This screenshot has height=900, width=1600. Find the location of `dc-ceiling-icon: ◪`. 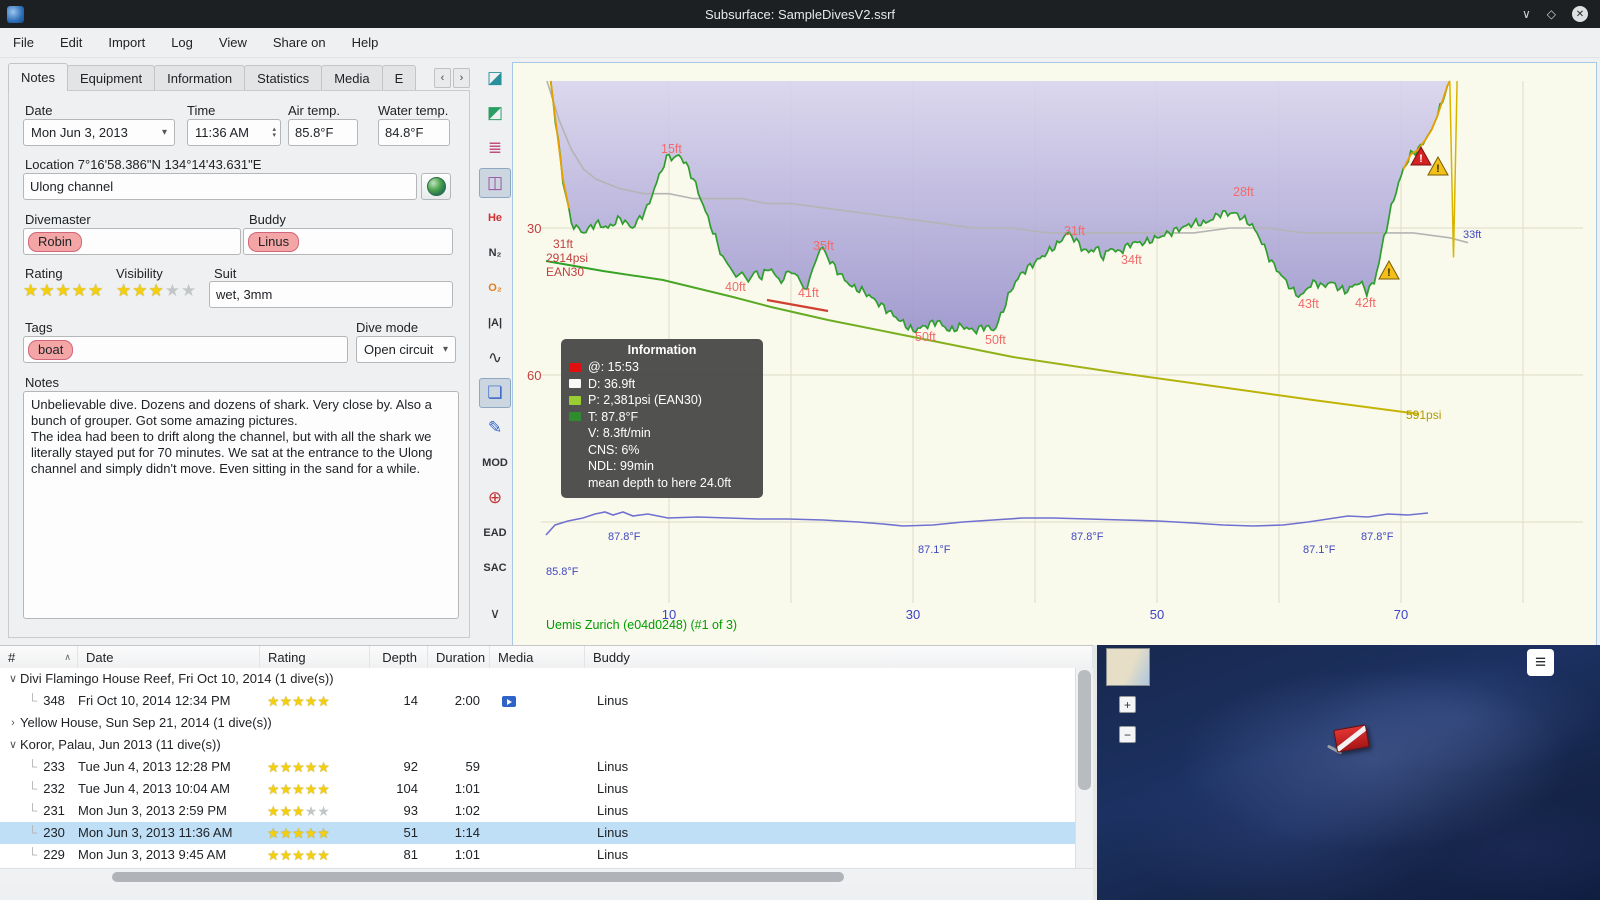

dc-ceiling-icon: ◪ is located at coordinates (495, 78).